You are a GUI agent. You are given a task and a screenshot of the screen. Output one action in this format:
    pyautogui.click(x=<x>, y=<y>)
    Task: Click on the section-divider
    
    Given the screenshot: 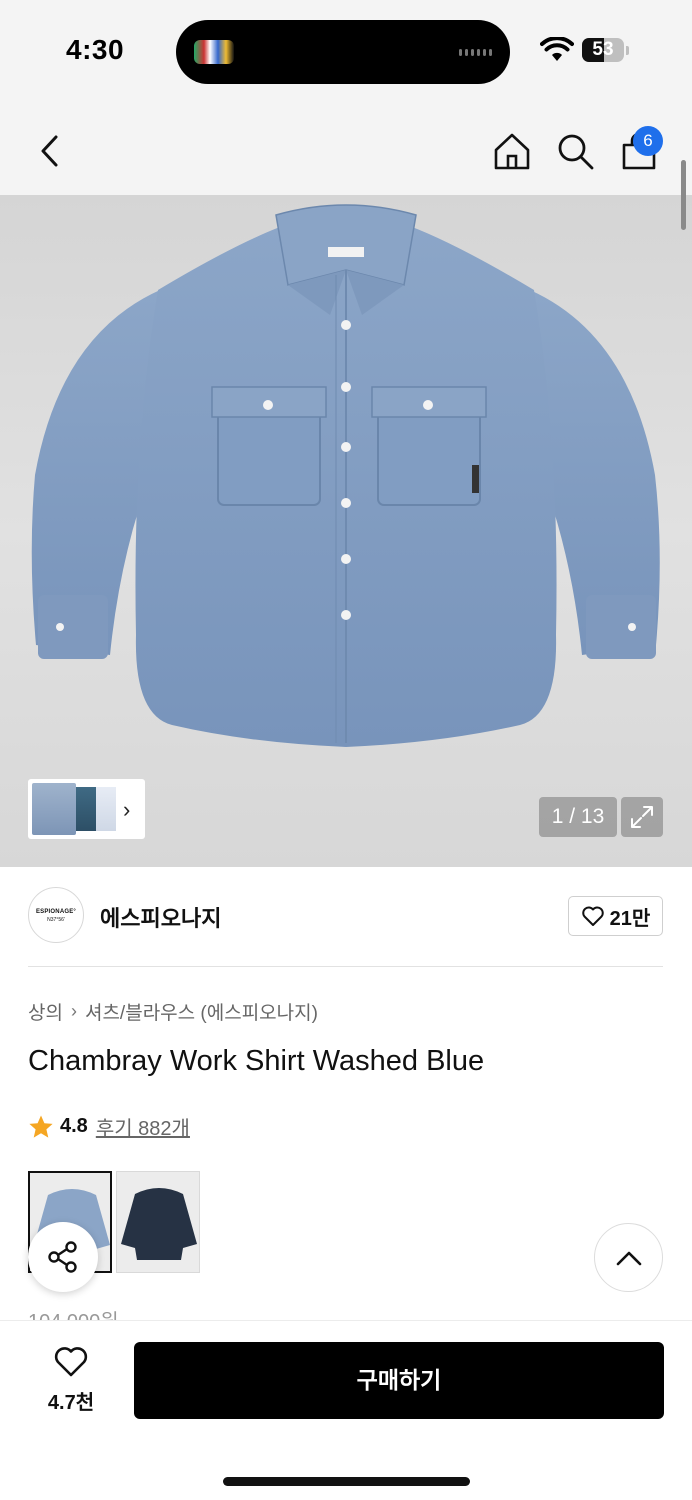 What is the action you would take?
    pyautogui.click(x=345, y=966)
    